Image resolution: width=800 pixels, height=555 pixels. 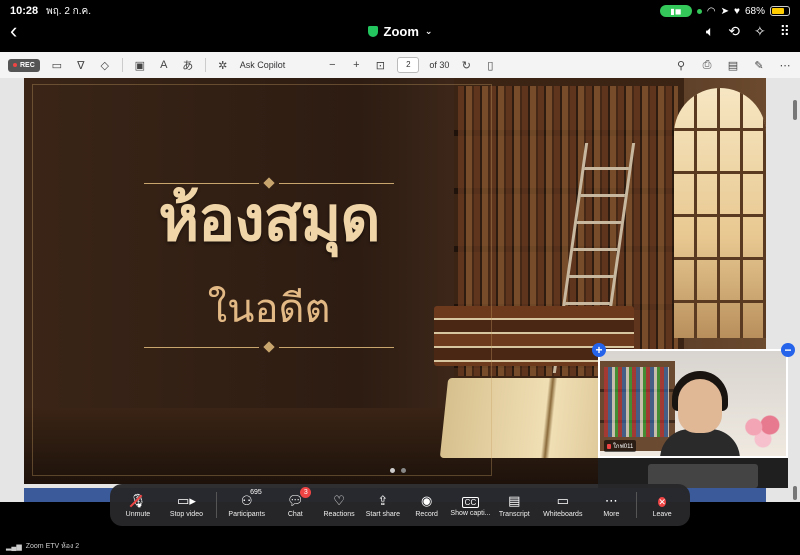 I want to click on start-share-button: ⇪ Start share, so click(x=383, y=505).